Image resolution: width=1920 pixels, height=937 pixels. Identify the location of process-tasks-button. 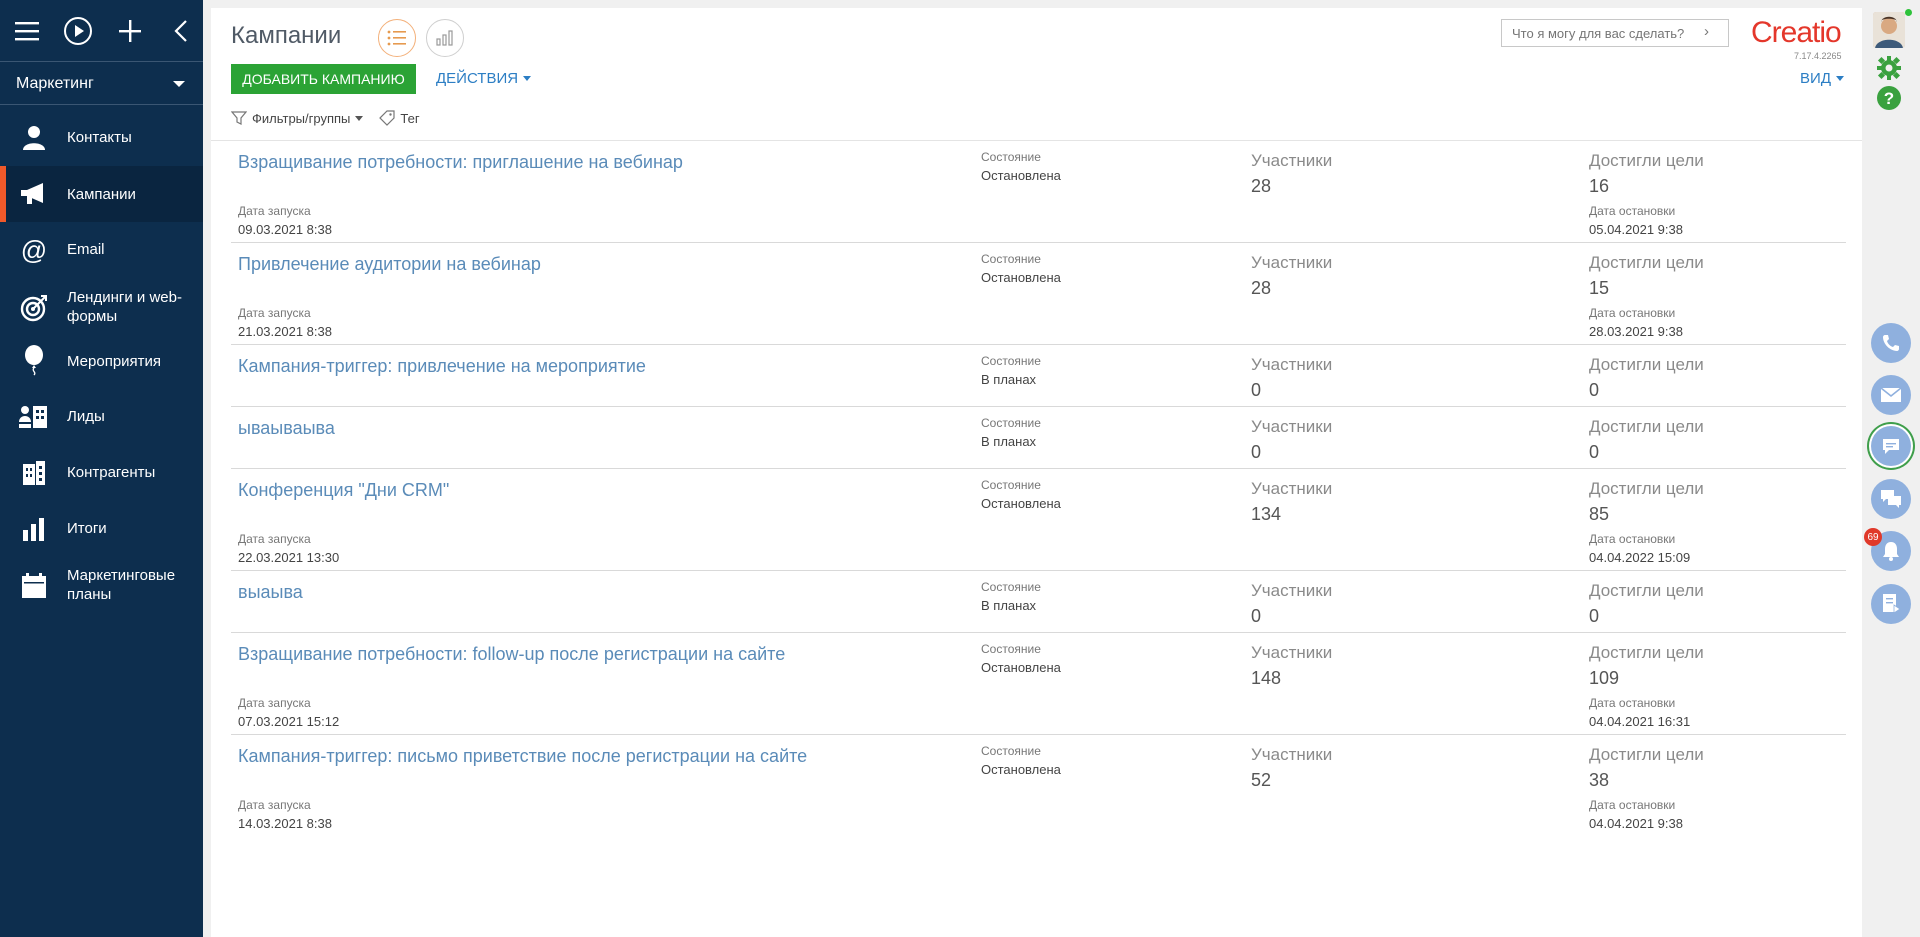
(1891, 604).